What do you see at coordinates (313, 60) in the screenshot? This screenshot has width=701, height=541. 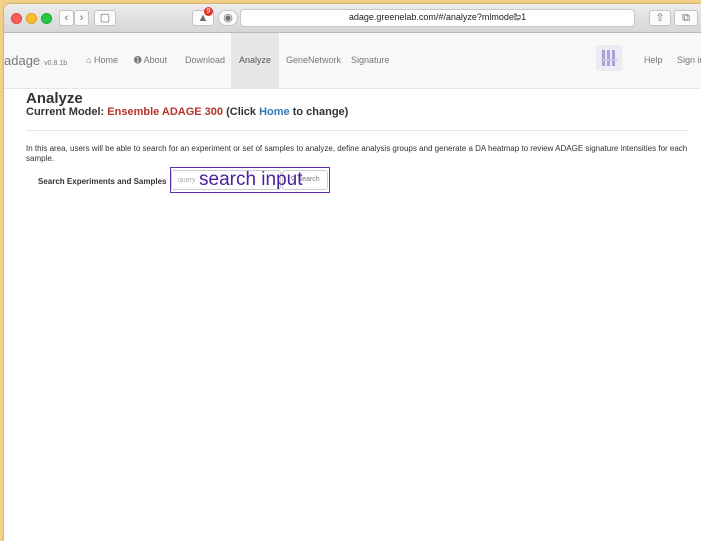 I see `nav-genenetwork: GeneNetwork` at bounding box center [313, 60].